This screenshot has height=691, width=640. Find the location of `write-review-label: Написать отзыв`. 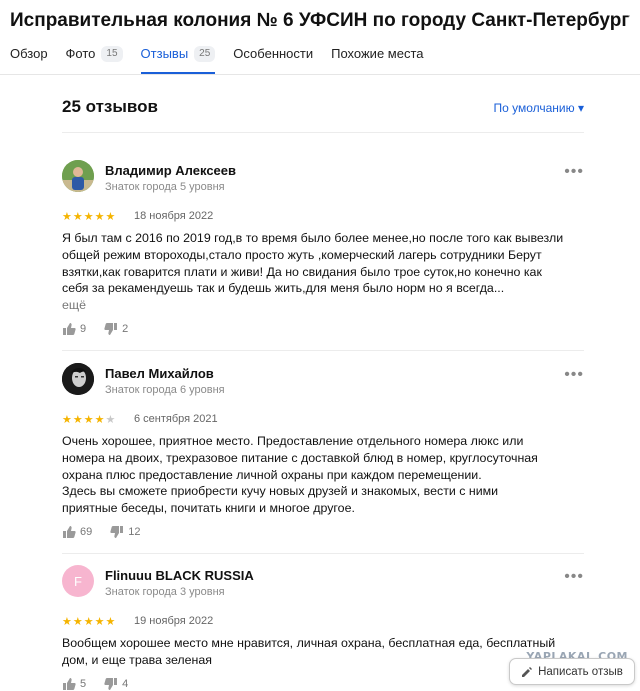

write-review-label: Написать отзыв is located at coordinates (580, 671).